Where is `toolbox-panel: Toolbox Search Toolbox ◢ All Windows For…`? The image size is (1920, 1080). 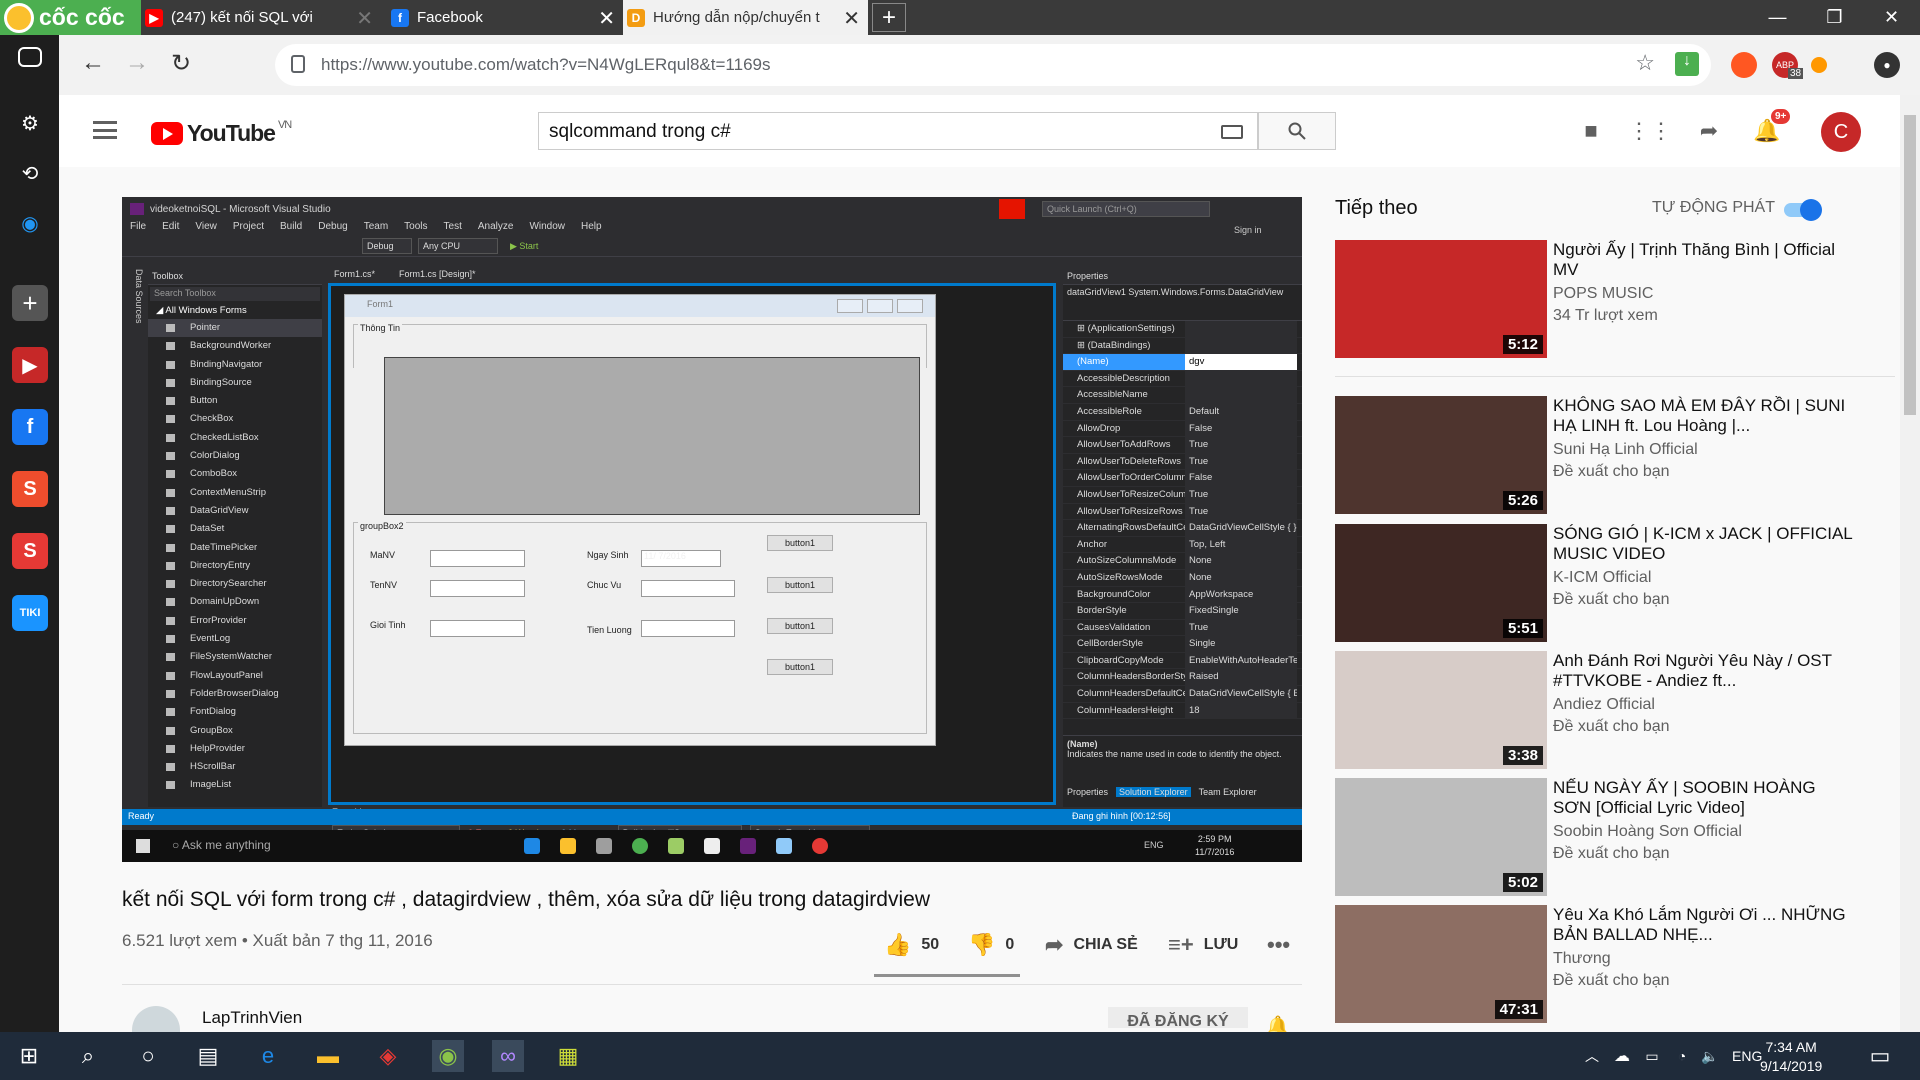
toolbox-panel: Toolbox Search Toolbox ◢ All Windows For… is located at coordinates (235, 538).